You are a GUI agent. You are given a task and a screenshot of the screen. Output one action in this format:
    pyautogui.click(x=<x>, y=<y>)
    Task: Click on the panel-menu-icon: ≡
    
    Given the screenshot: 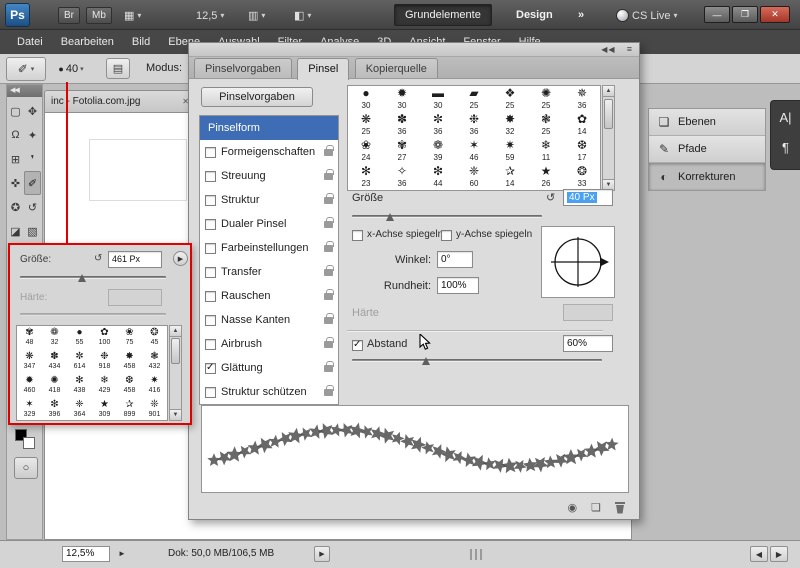 What is the action you would take?
    pyautogui.click(x=630, y=49)
    